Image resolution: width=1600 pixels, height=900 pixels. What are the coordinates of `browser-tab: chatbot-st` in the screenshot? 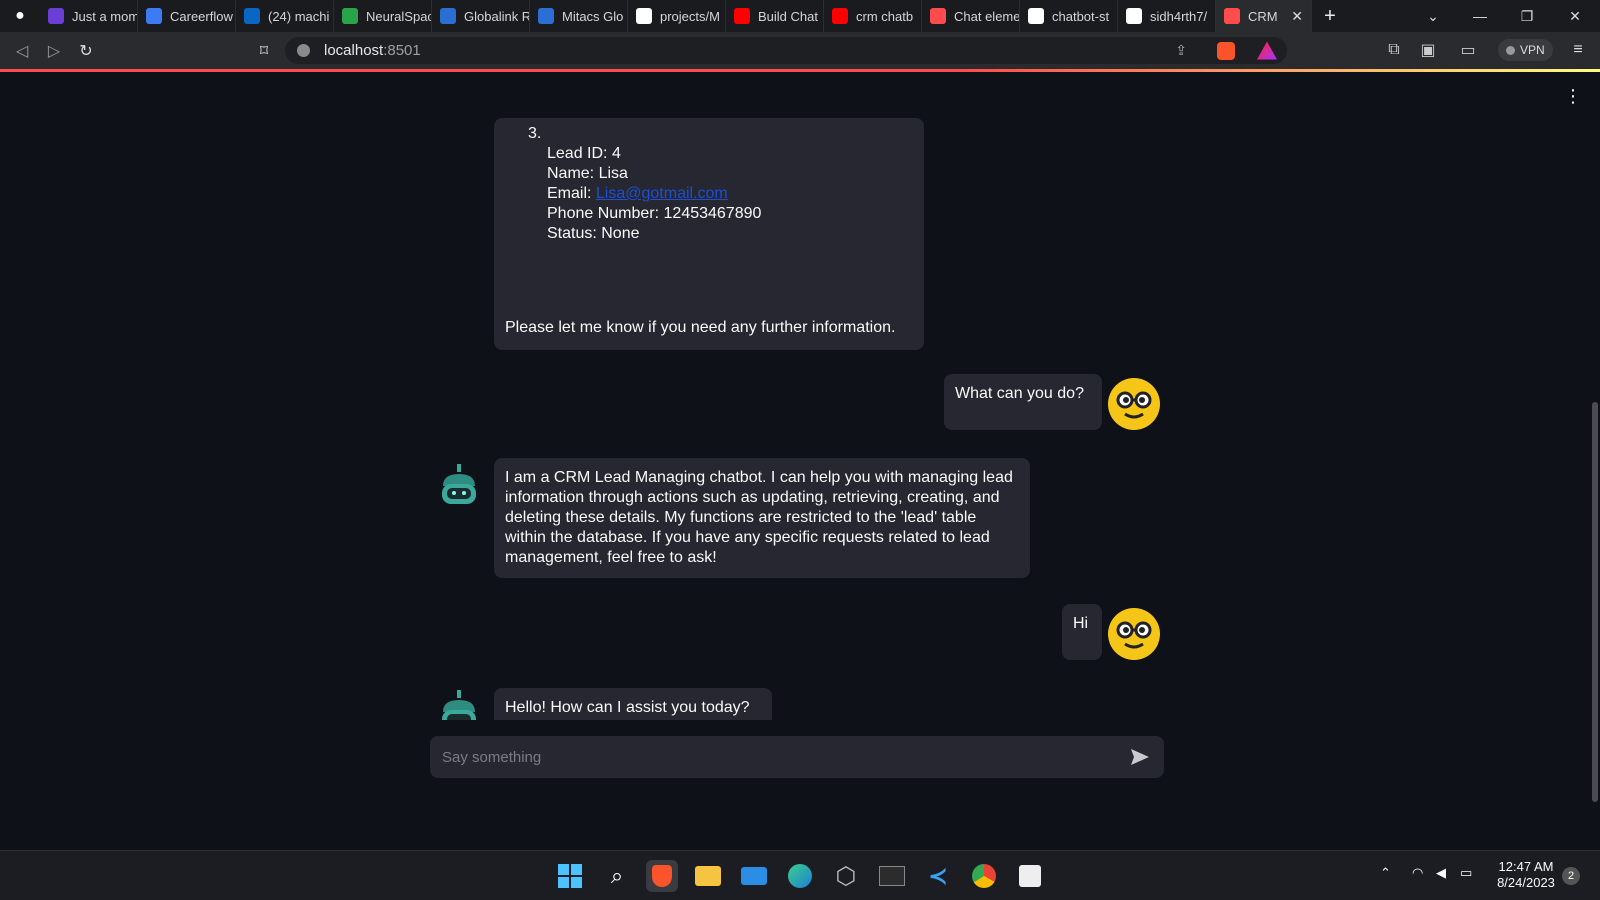 It's located at (1069, 16).